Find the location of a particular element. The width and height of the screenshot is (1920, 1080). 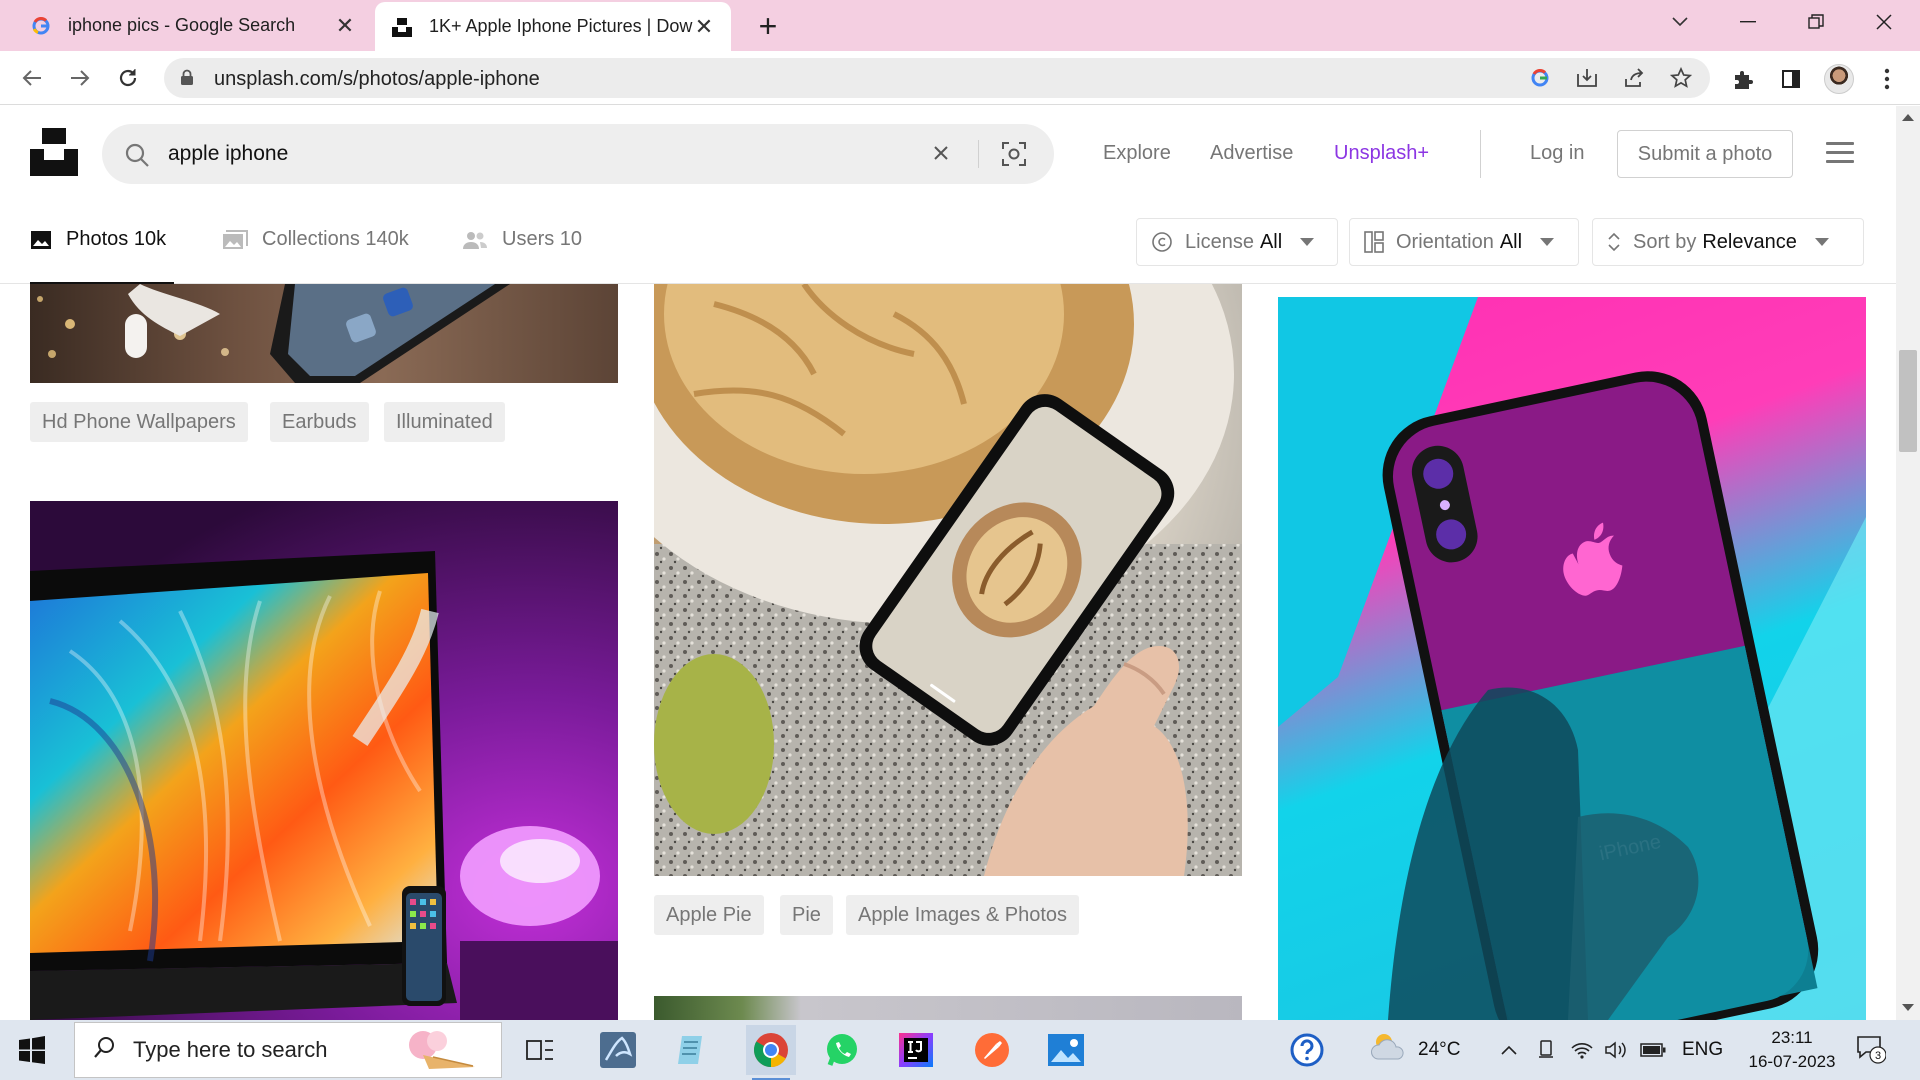

photo-next-peek is located at coordinates (948, 1008).